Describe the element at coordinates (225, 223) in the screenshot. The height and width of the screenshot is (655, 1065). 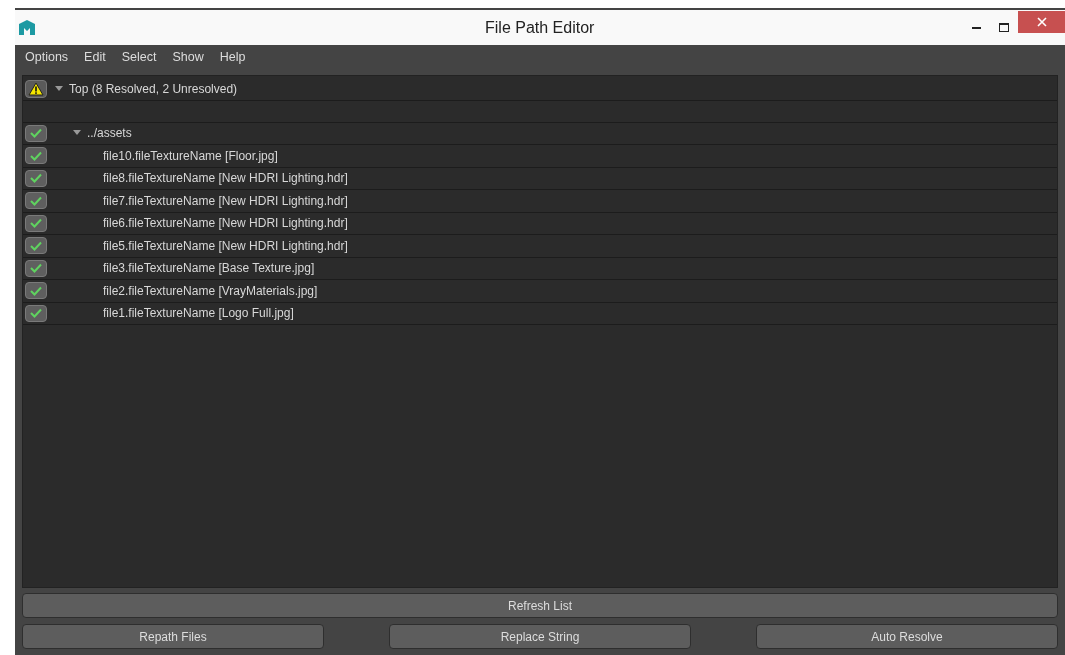
I see `tree-item-label: file6.fileTextureName [New HDRI Lighting.hdr]` at that location.